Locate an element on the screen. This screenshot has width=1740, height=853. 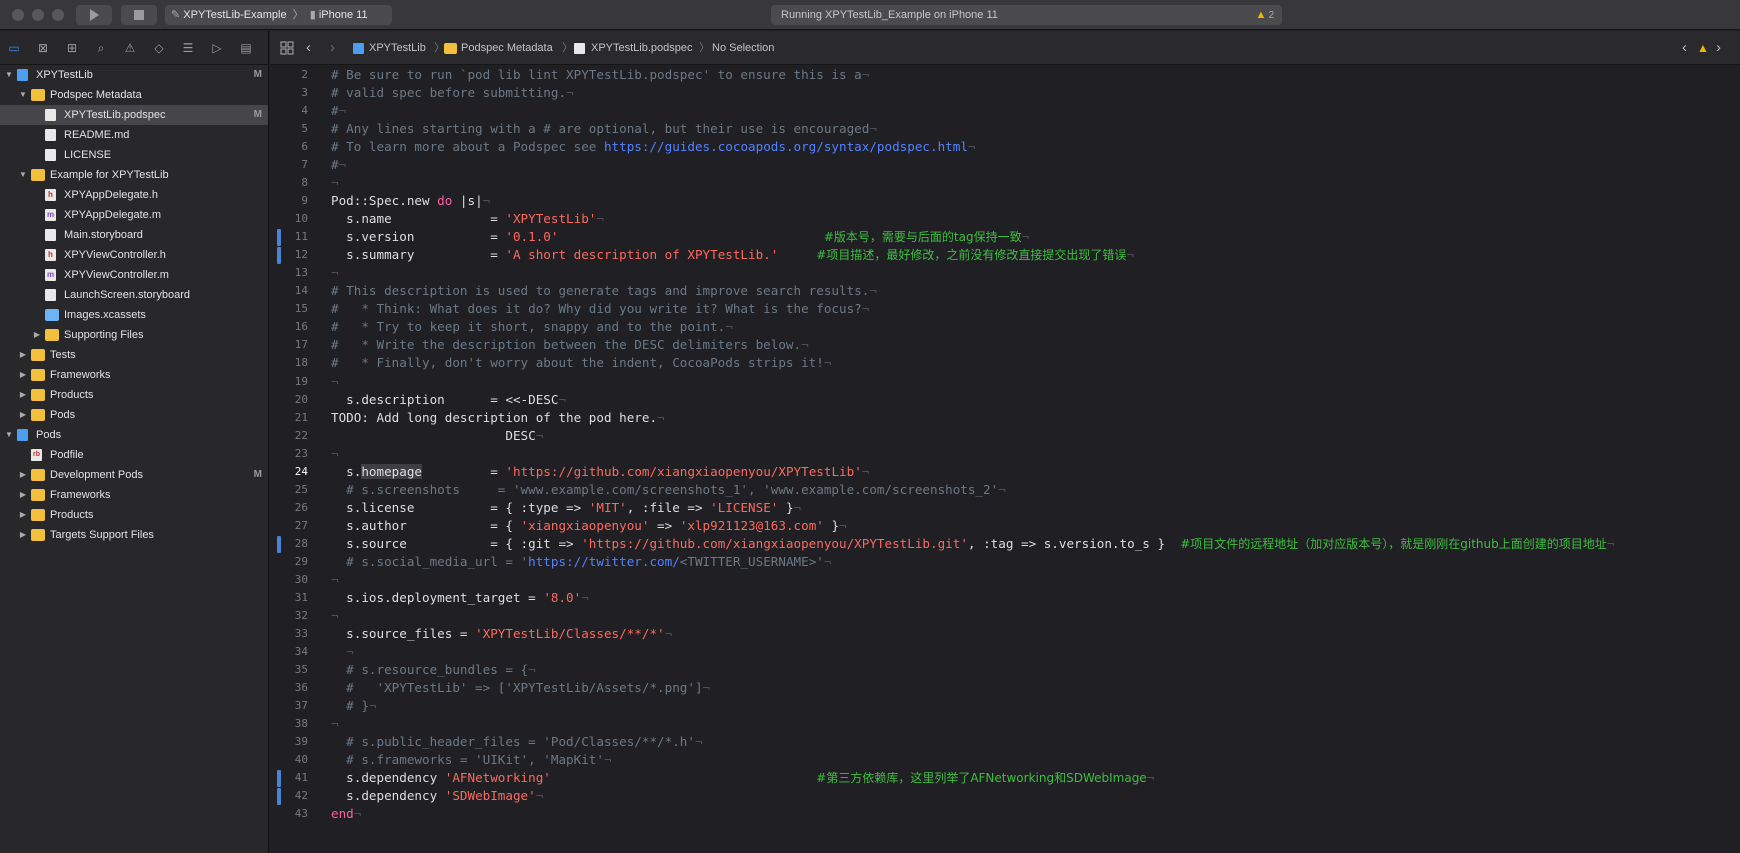
code-line: # s.resource_bundles = {¬ is located at coordinates (433, 670).